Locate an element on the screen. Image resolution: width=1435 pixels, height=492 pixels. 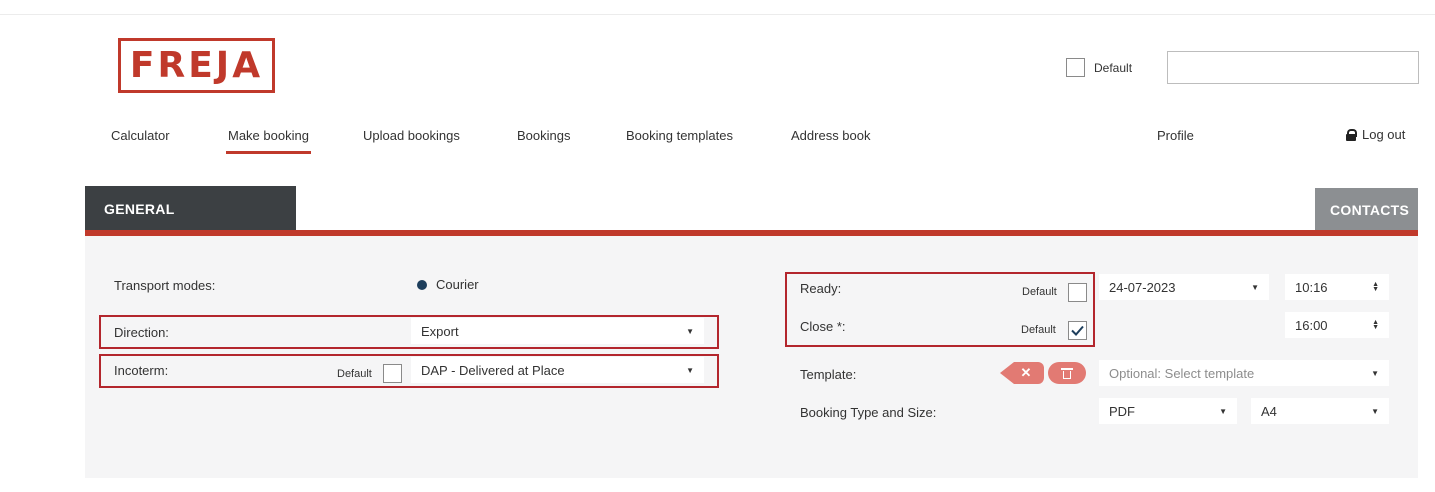
tab-contacts: CONTACTS is located at coordinates (1366, 209).